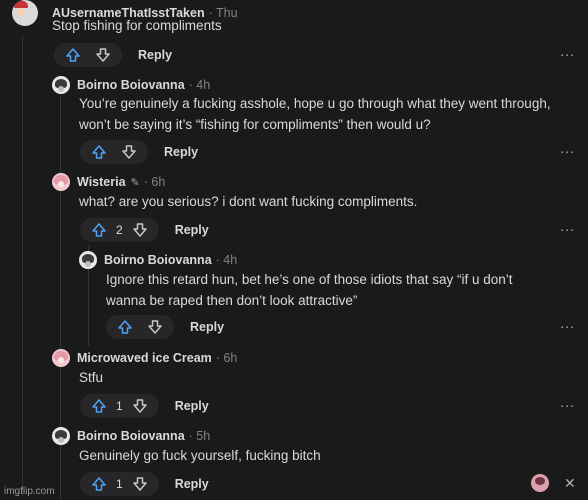 The width and height of the screenshot is (588, 500). Describe the element at coordinates (570, 483) in the screenshot. I see `close-icon: ✕` at that location.